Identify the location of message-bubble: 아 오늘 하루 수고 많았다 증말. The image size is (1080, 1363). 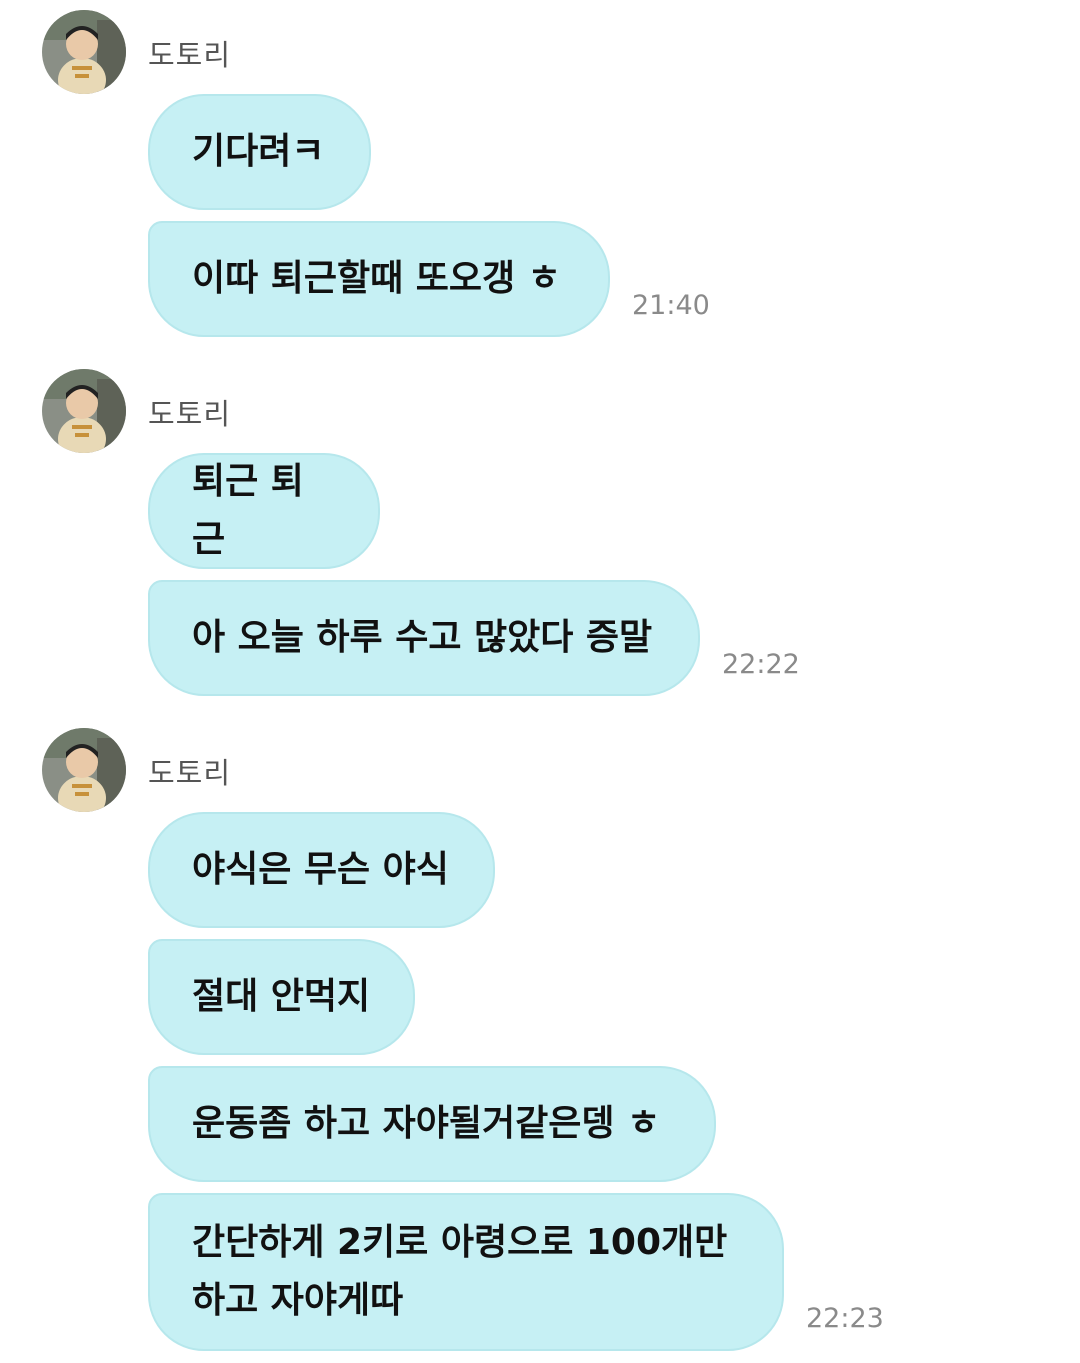
(424, 638).